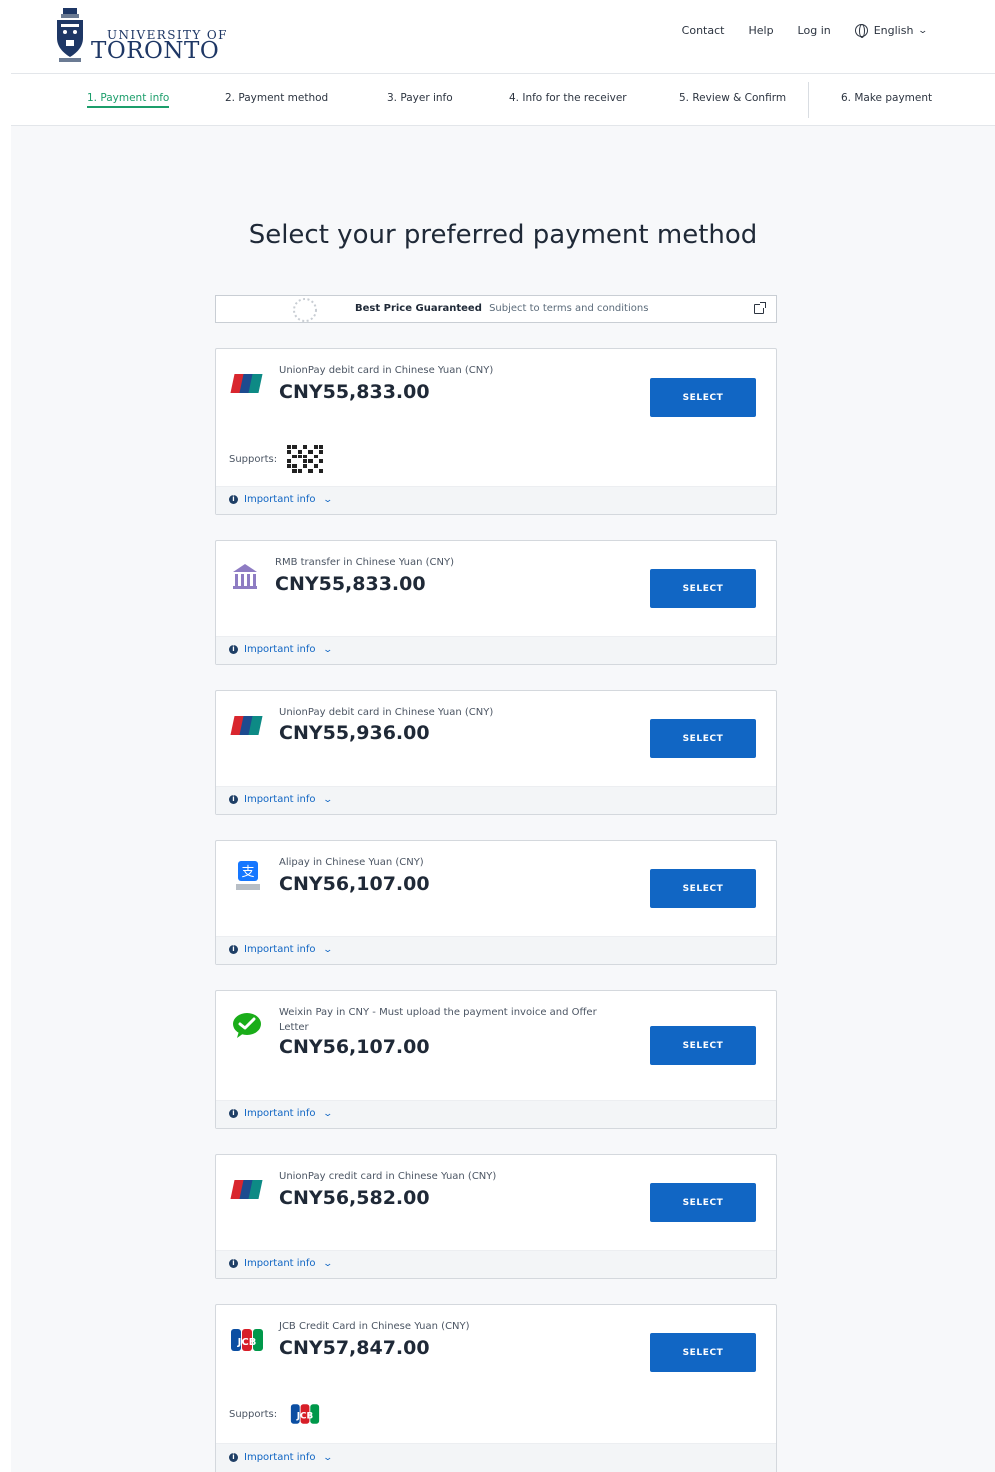 Image resolution: width=995 pixels, height=1472 pixels. What do you see at coordinates (351, 862) in the screenshot?
I see `method-label: Alipay in Chinese Yuan (CNY)` at bounding box center [351, 862].